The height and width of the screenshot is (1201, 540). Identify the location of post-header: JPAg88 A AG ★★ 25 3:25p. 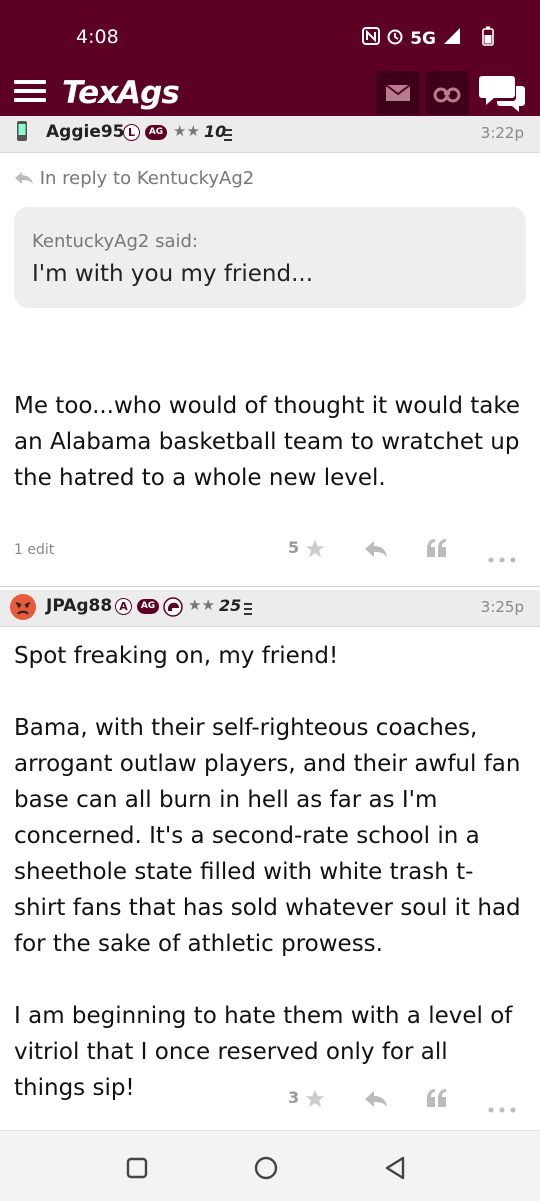
(270, 608).